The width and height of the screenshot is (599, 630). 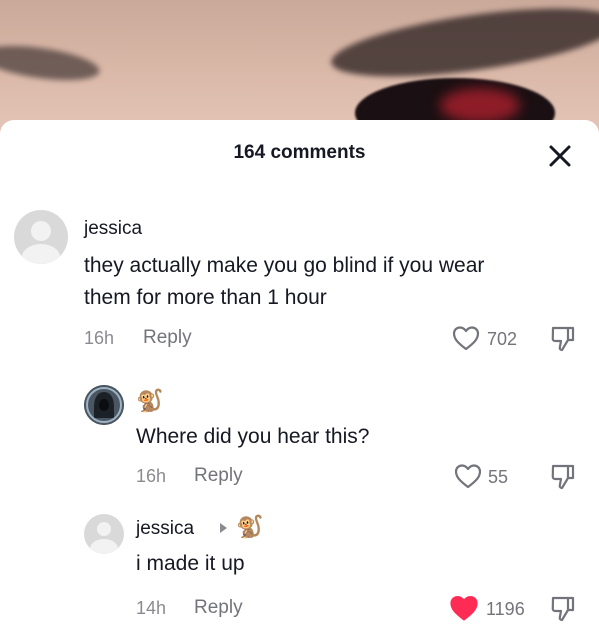 What do you see at coordinates (51, 63) in the screenshot?
I see `eyebrow-left` at bounding box center [51, 63].